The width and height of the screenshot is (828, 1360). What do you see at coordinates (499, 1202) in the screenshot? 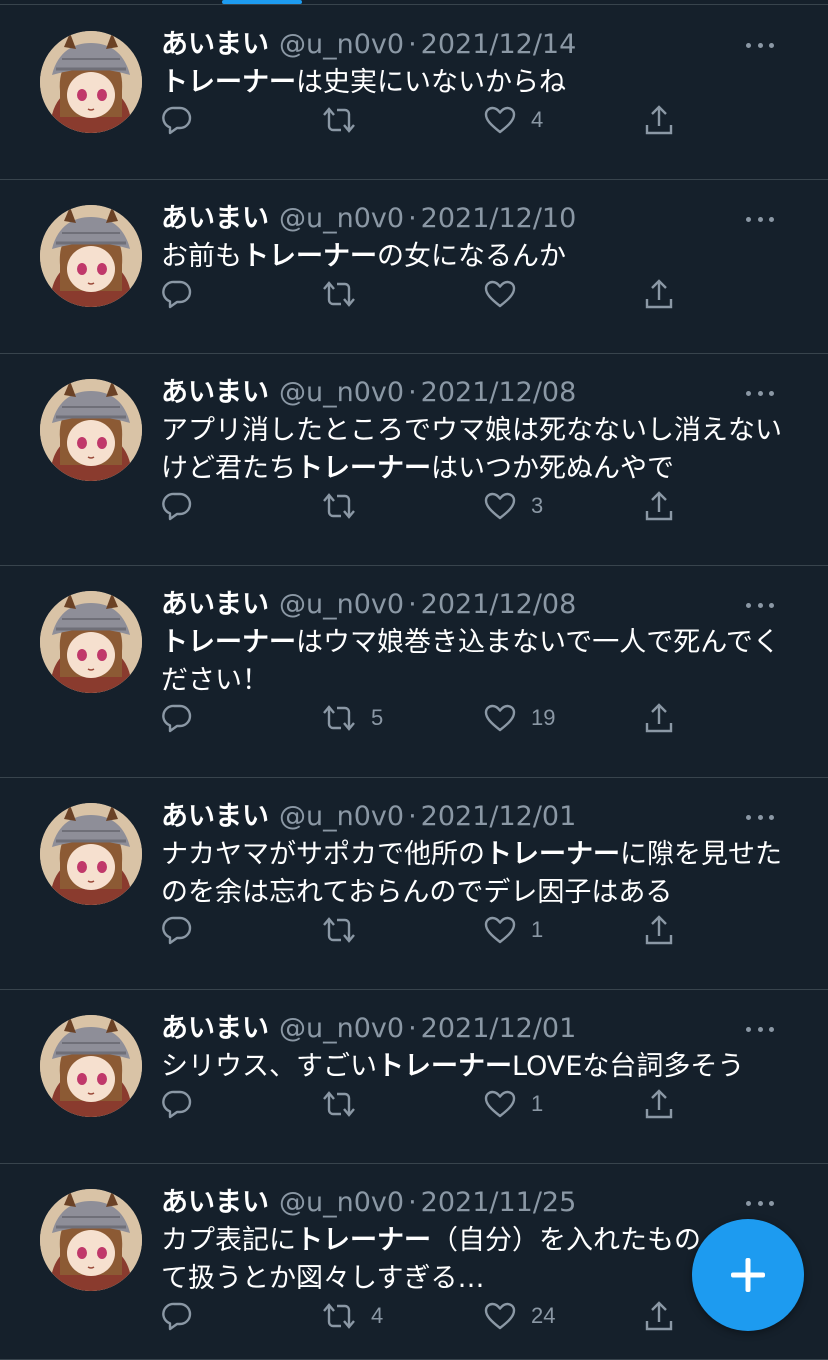
I see `tweet-date: 2021/11/25` at bounding box center [499, 1202].